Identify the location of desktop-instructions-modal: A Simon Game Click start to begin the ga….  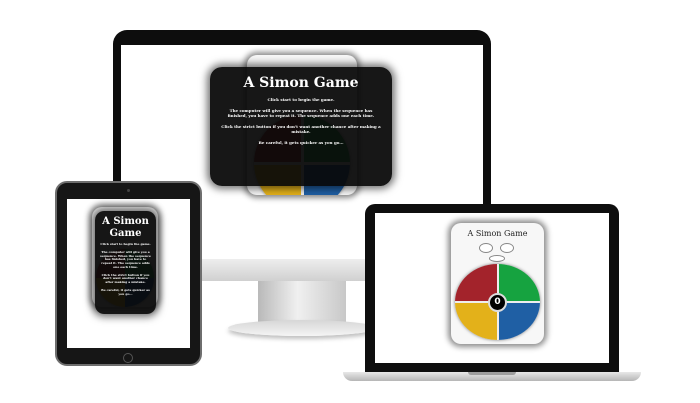
(301, 126).